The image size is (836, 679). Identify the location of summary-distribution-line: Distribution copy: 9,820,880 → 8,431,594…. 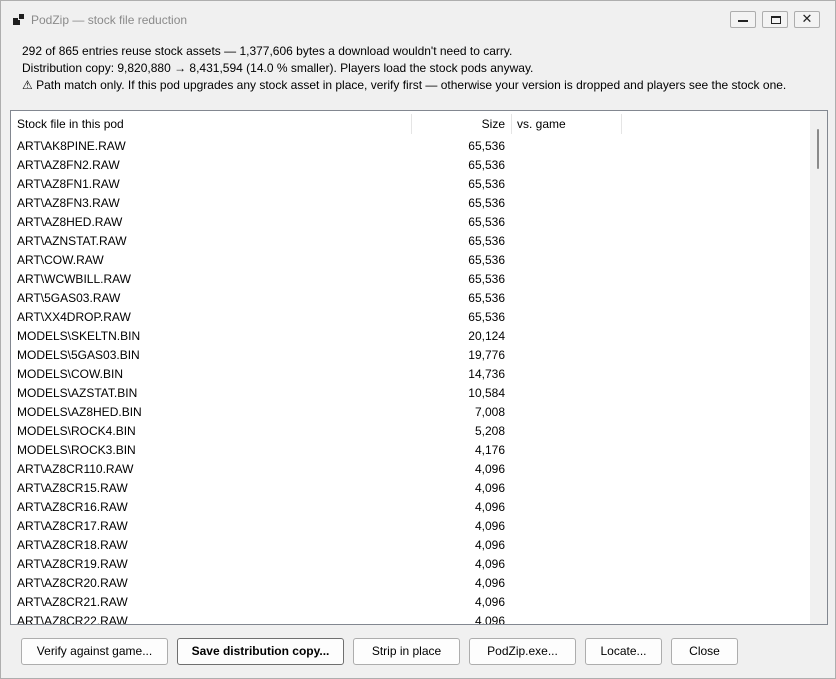
(278, 68).